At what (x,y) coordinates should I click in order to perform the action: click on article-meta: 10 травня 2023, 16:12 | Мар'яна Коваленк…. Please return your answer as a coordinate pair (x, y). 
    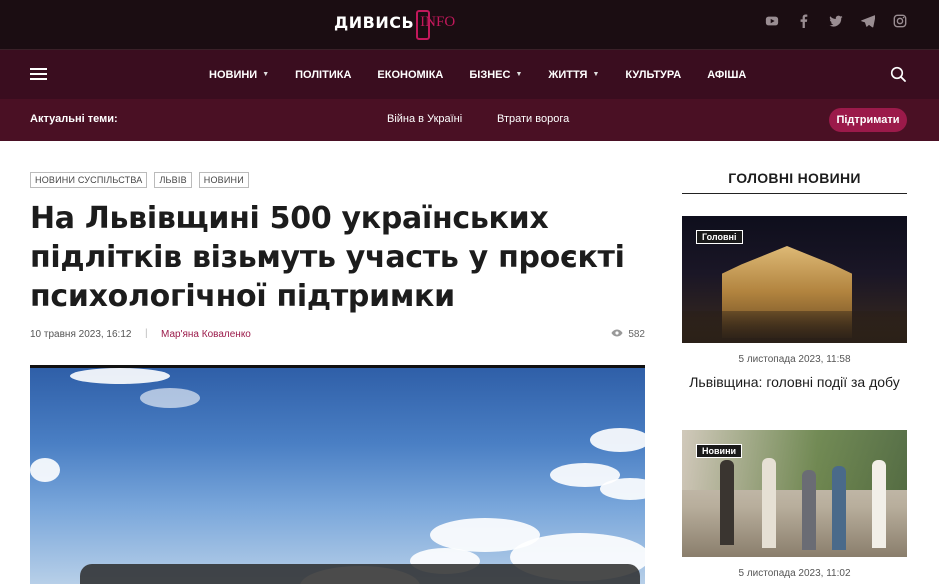
    Looking at the image, I should click on (337, 335).